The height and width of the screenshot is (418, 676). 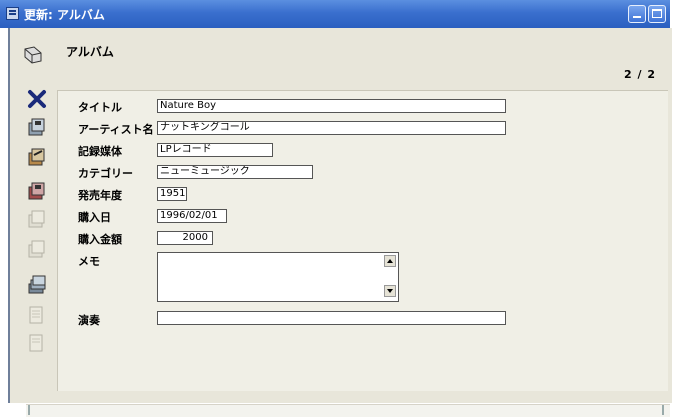 What do you see at coordinates (89, 261) in the screenshot?
I see `memo-label: メモ` at bounding box center [89, 261].